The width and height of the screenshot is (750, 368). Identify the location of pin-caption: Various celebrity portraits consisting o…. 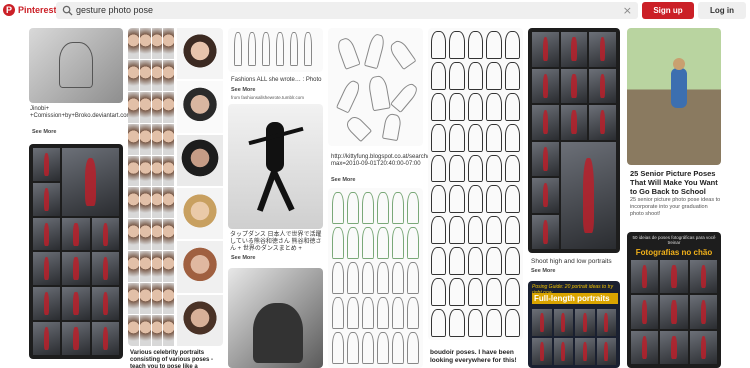
(172, 359).